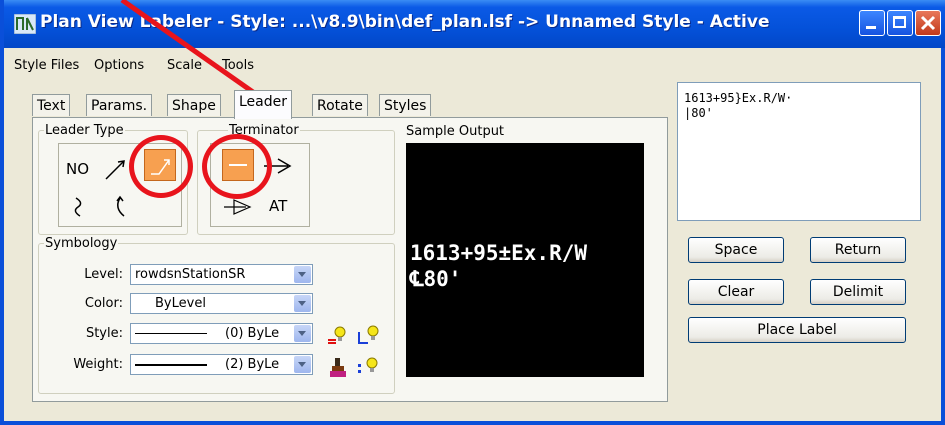 The width and height of the screenshot is (945, 425). I want to click on return-button: Return, so click(858, 250).